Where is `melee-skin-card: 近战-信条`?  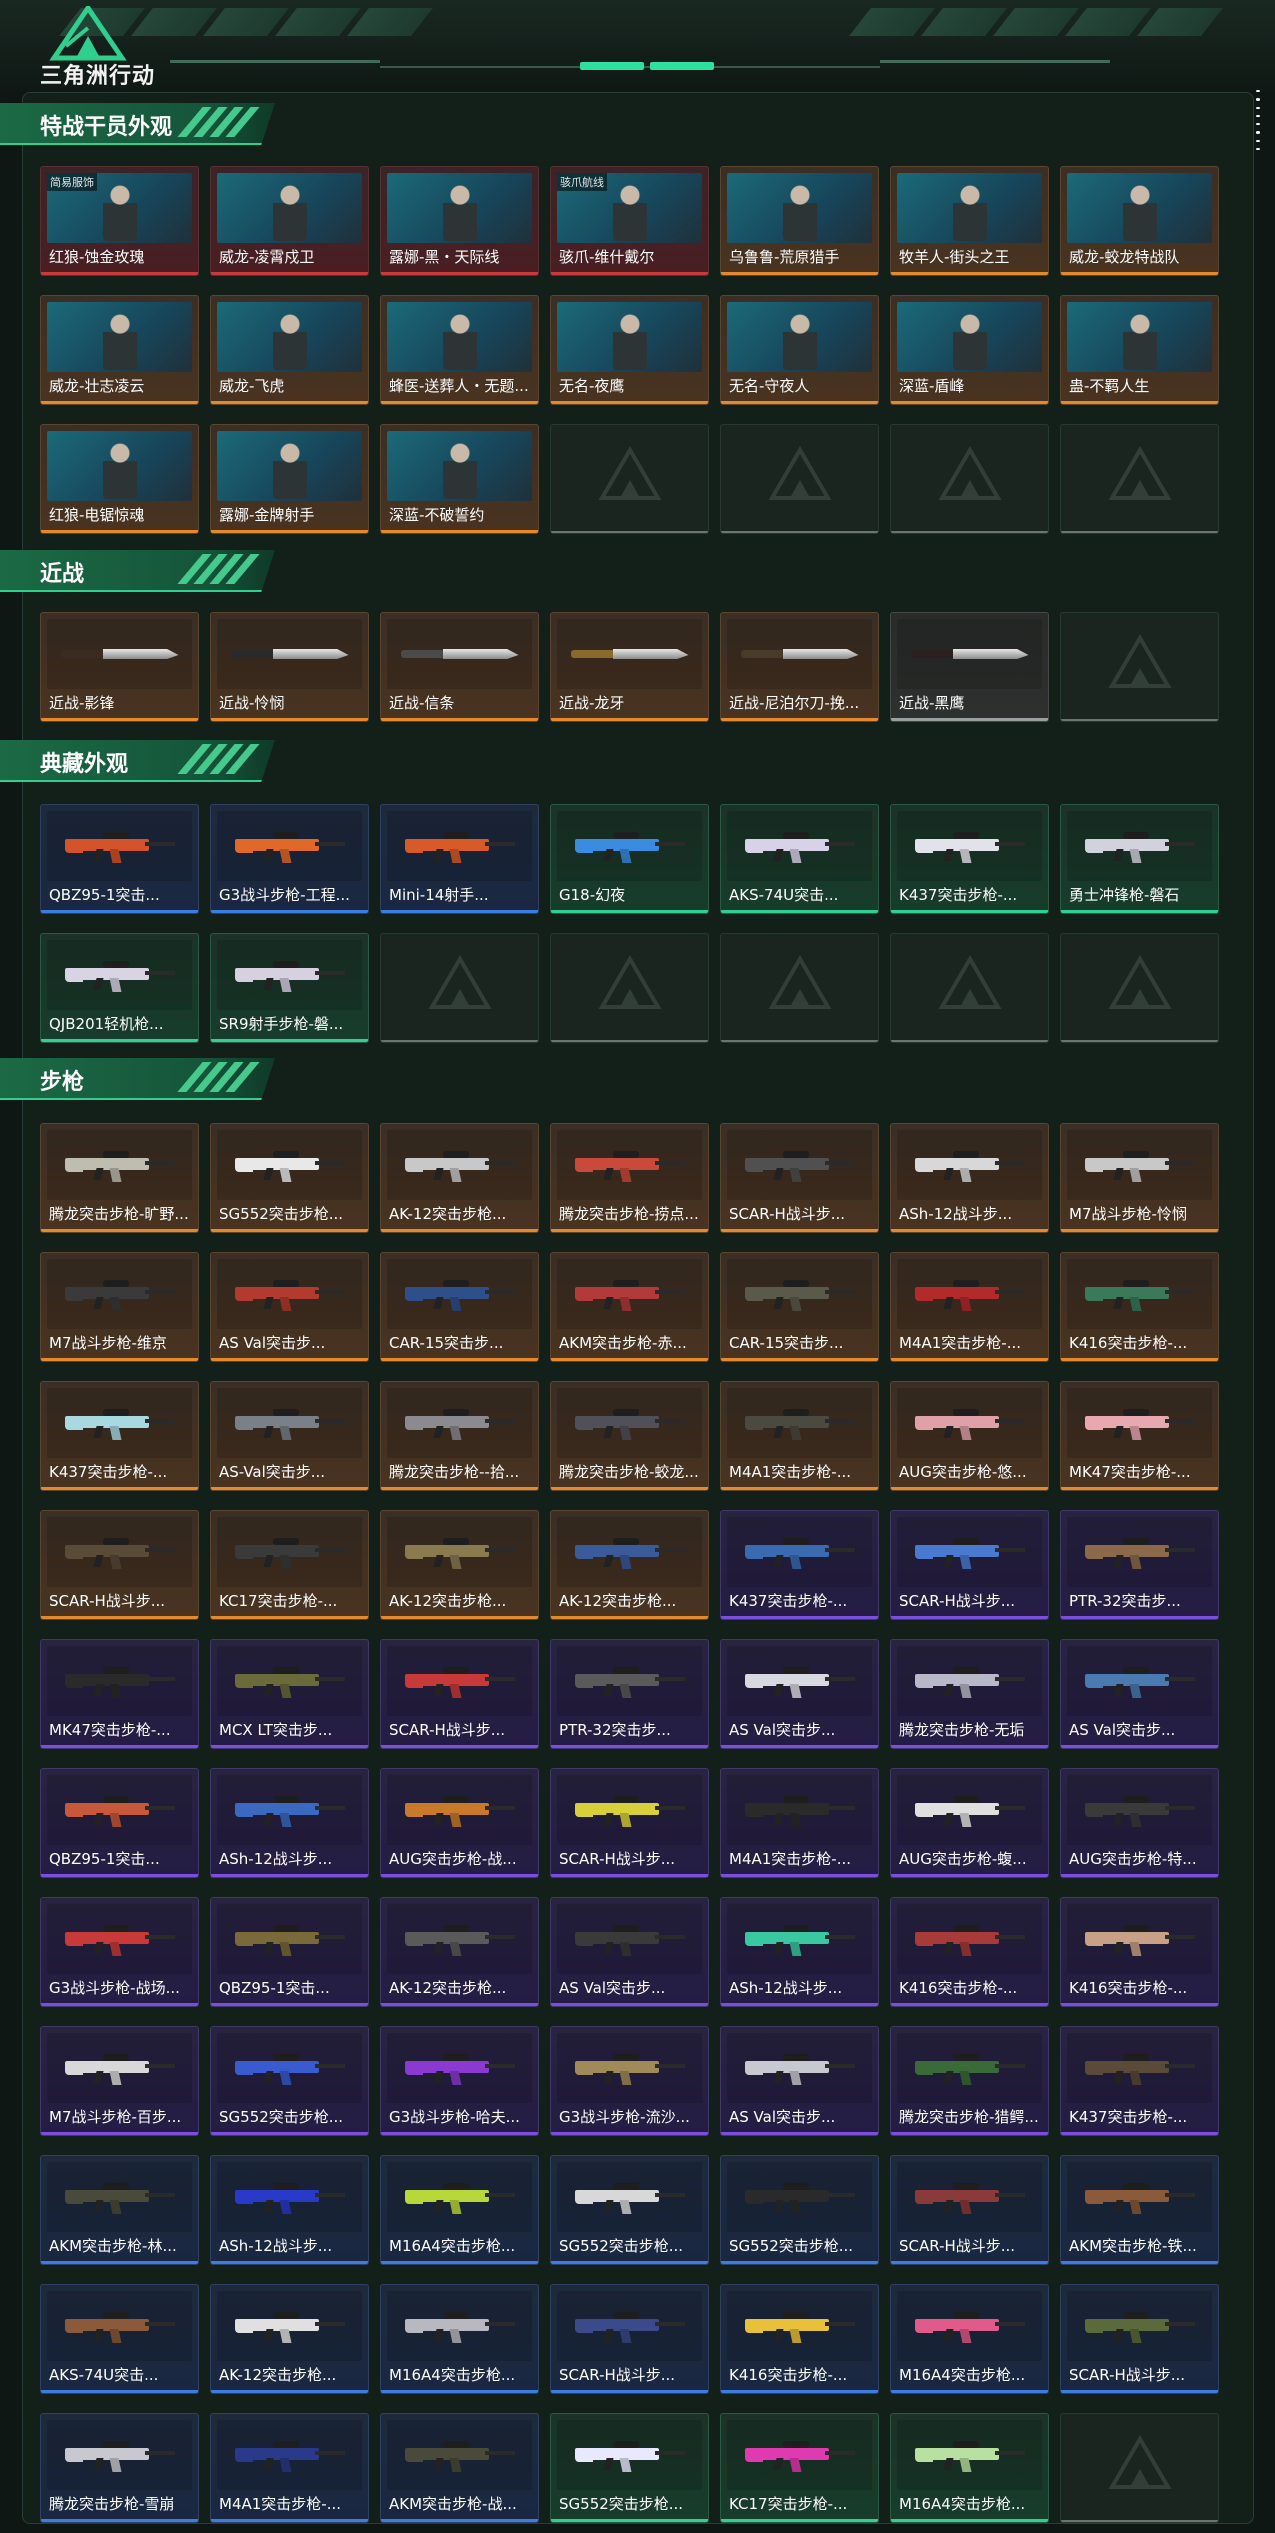 melee-skin-card: 近战-信条 is located at coordinates (459, 667).